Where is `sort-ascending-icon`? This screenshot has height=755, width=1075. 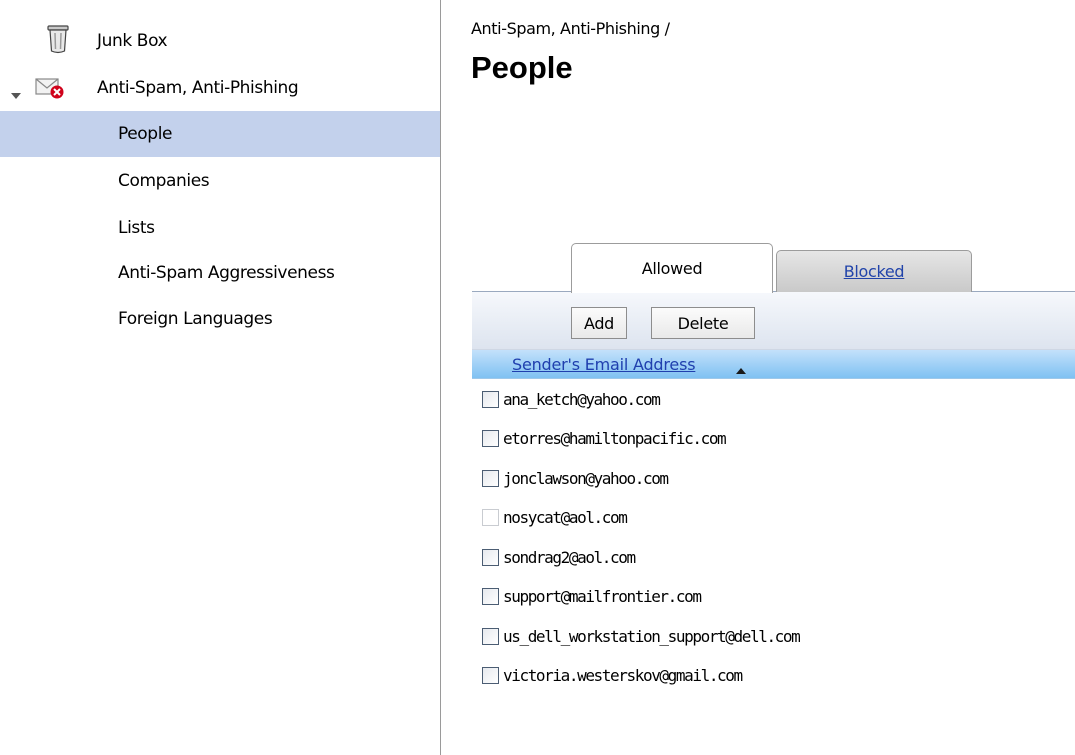
sort-ascending-icon is located at coordinates (741, 369).